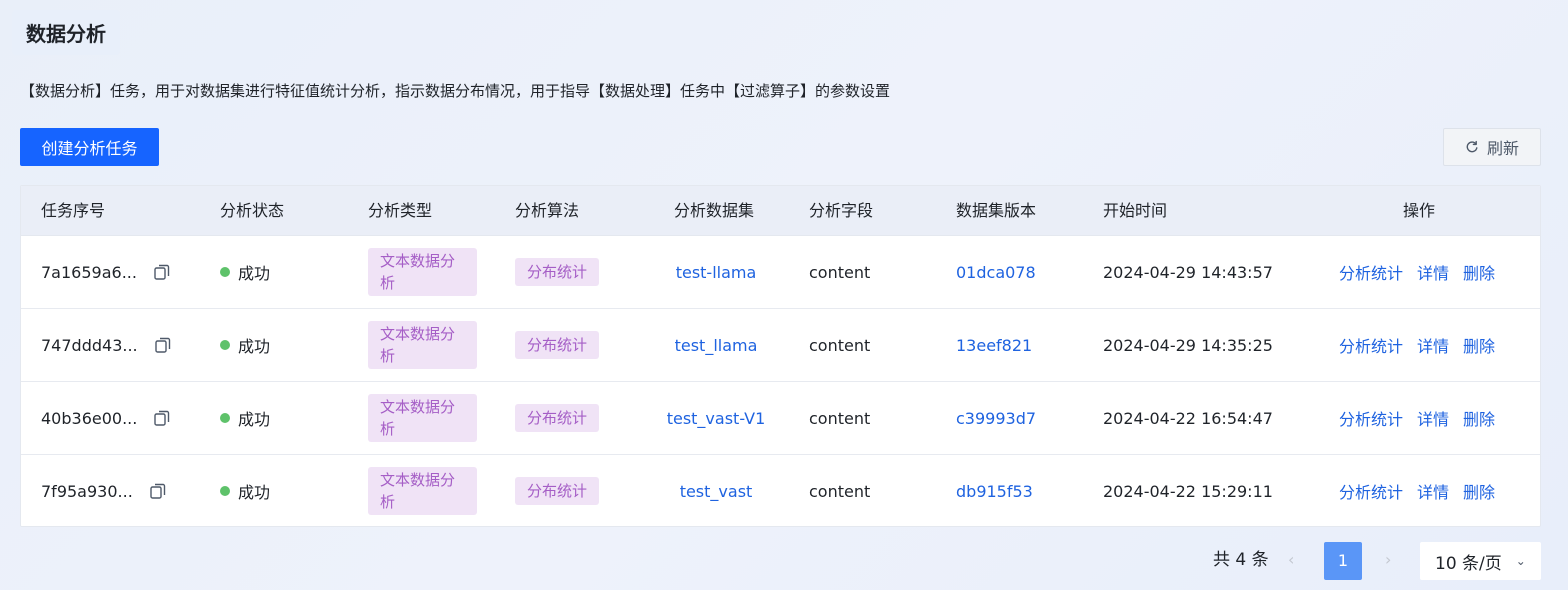 This screenshot has height=590, width=1568. Describe the element at coordinates (1188, 345) in the screenshot. I see `start-time: 2024-04-29 14:35:25` at that location.